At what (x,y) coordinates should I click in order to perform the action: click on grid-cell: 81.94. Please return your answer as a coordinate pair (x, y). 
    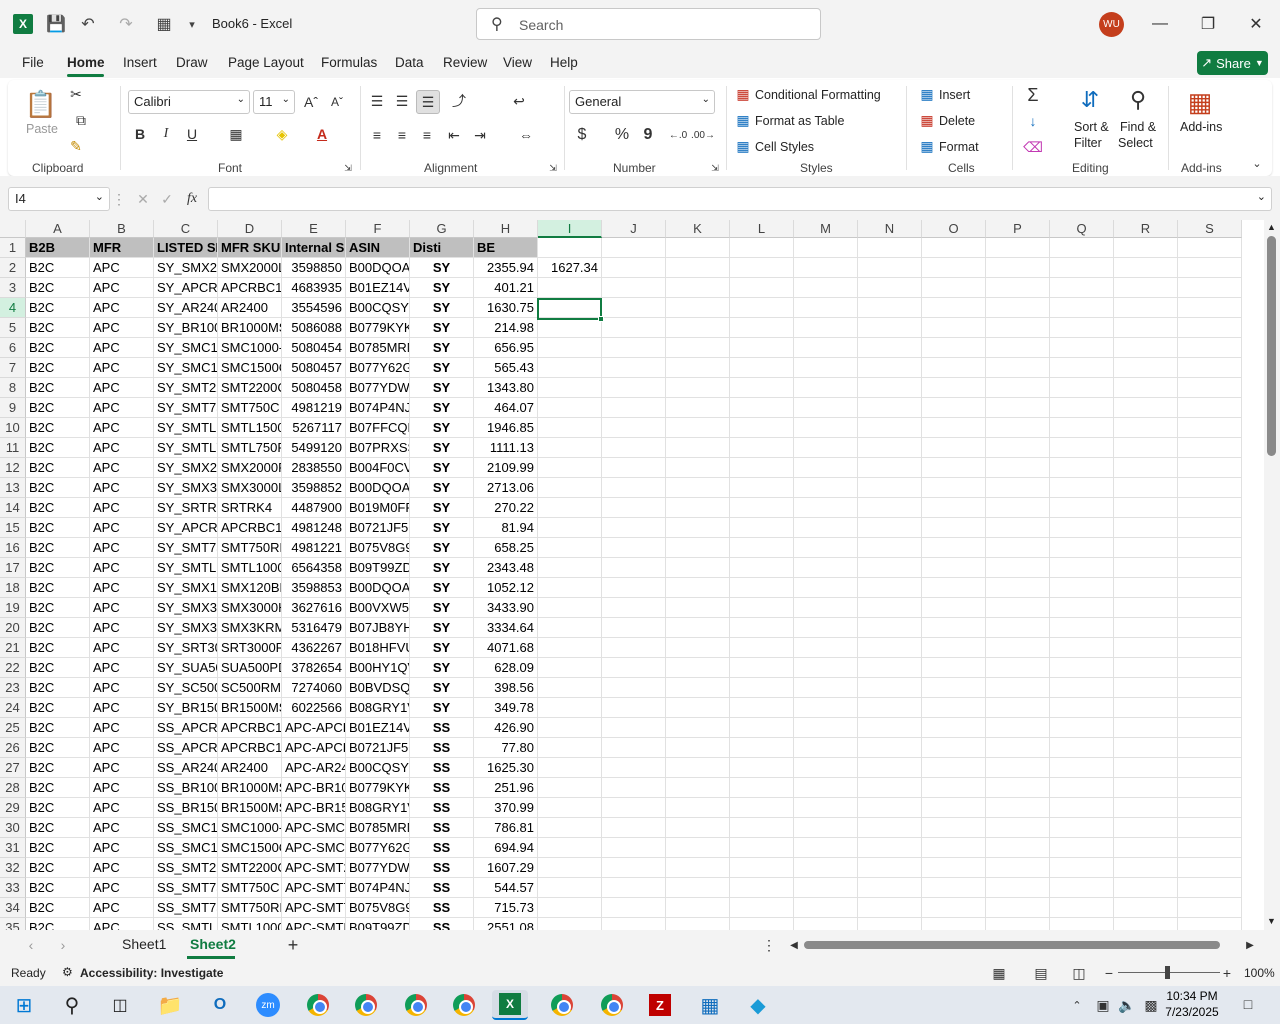
    Looking at the image, I should click on (506, 528).